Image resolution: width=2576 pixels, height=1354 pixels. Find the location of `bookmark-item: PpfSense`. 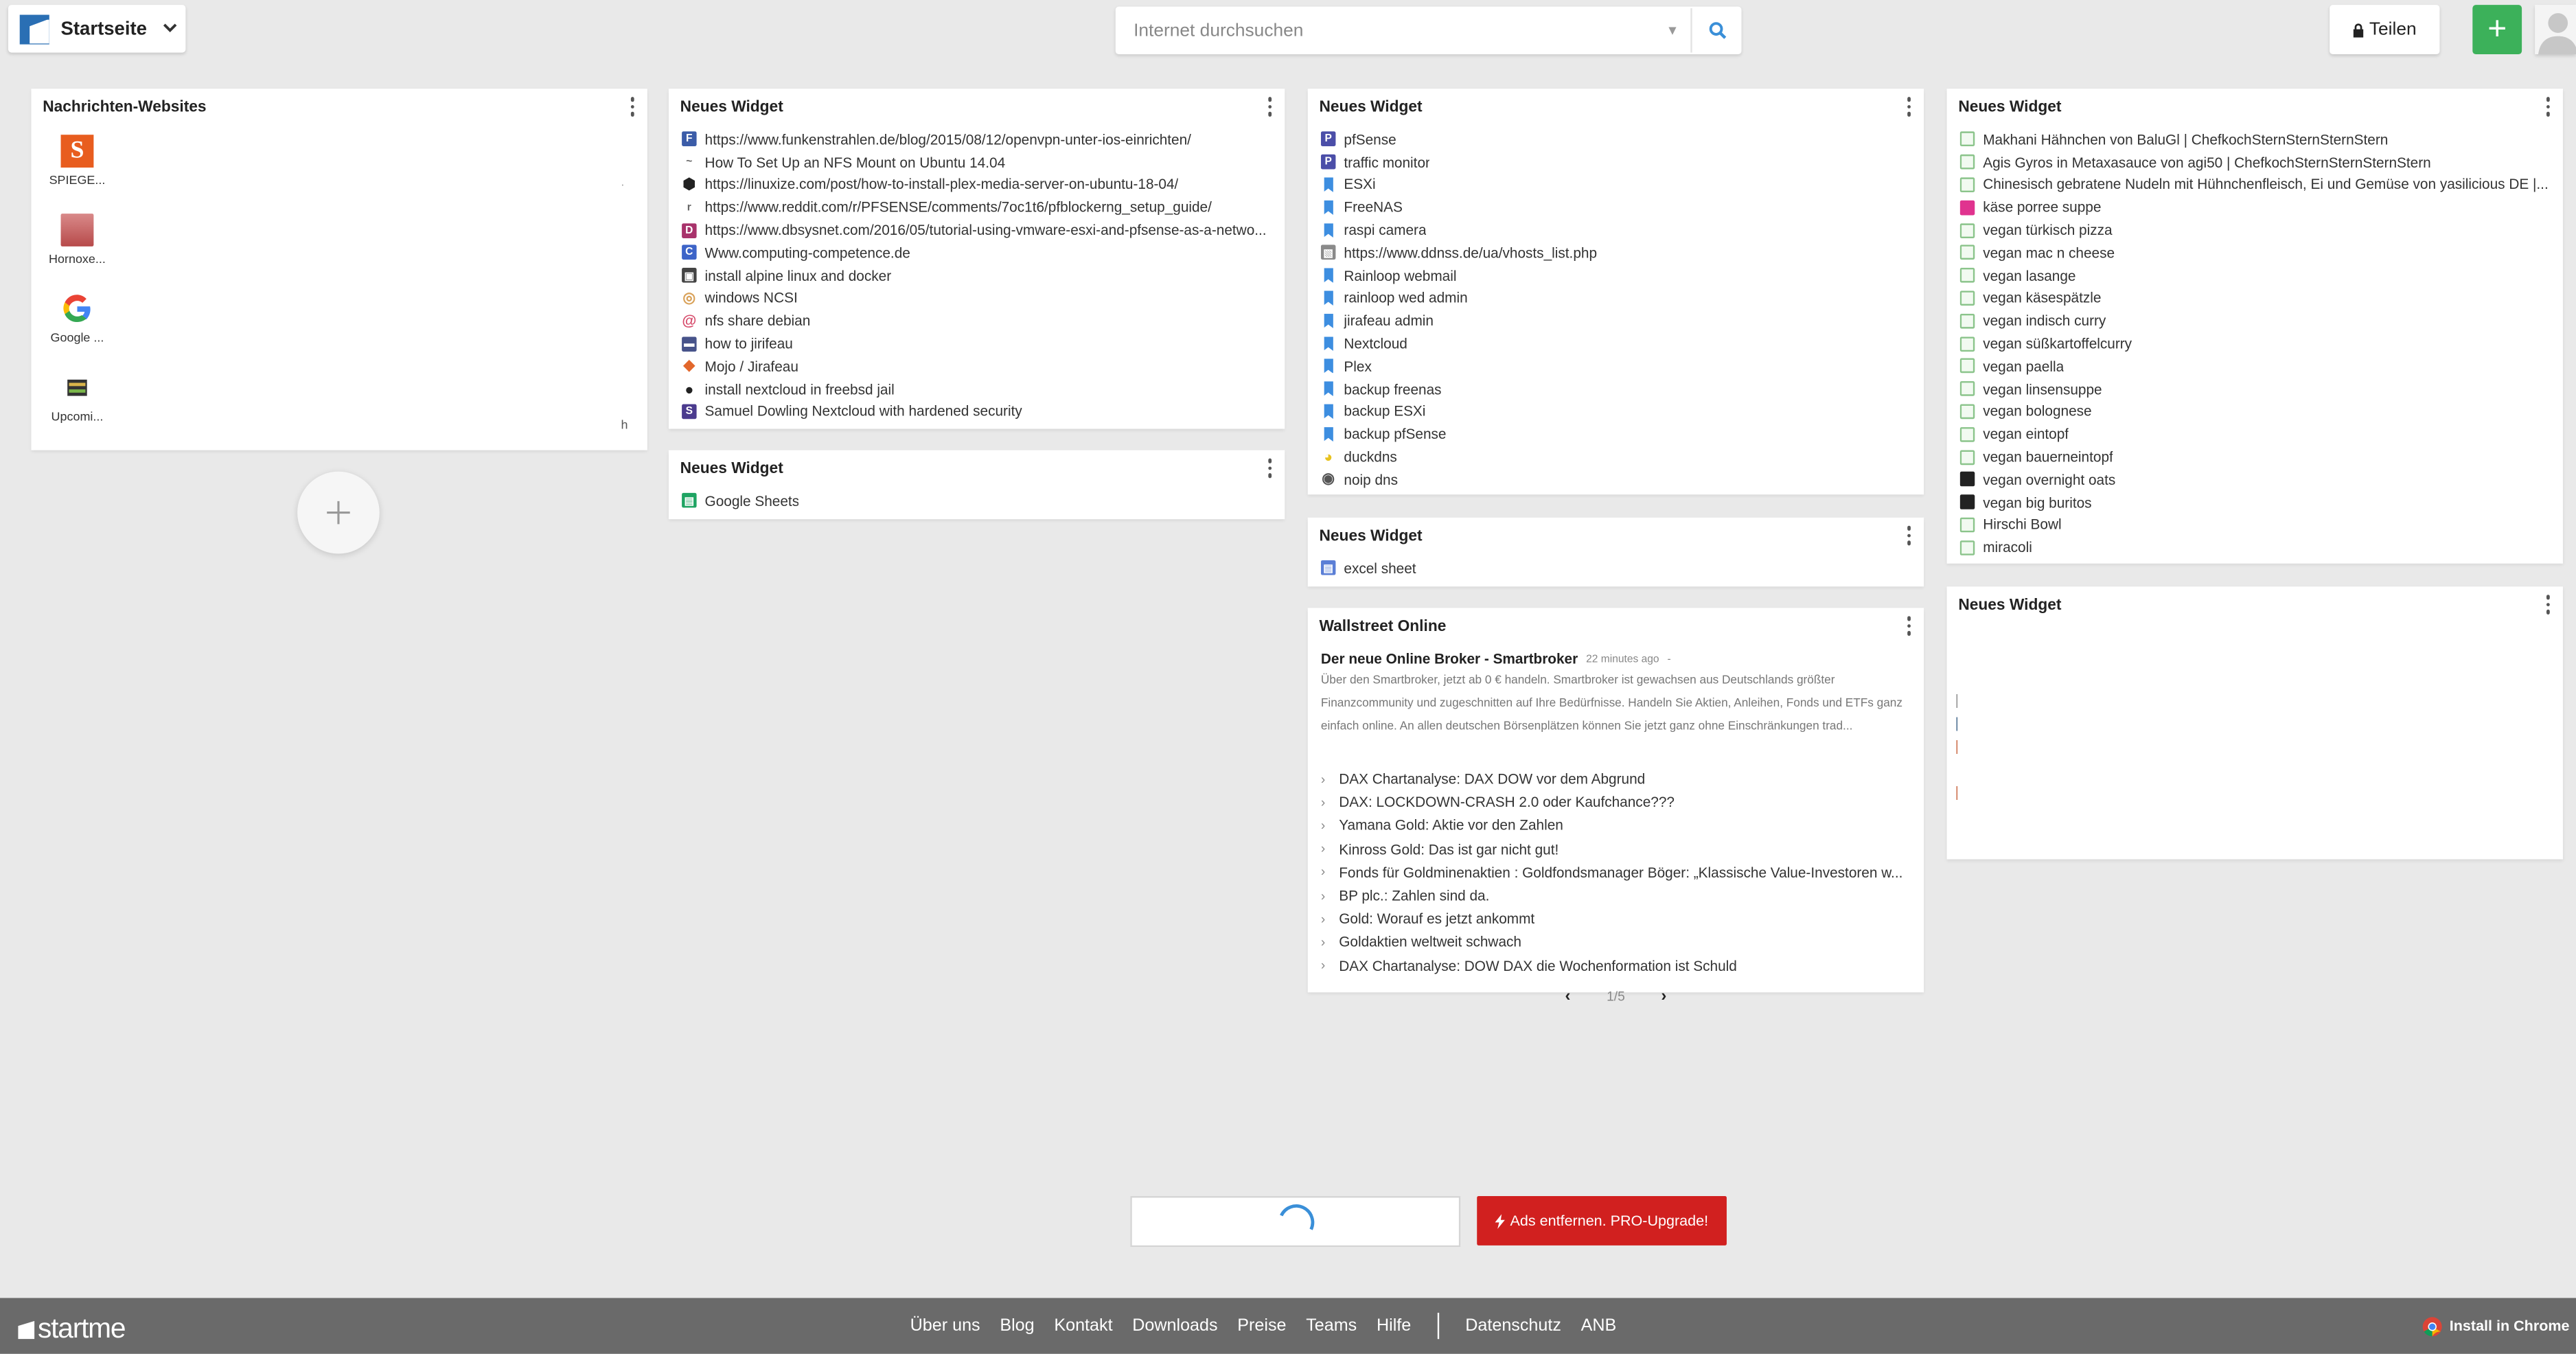

bookmark-item: PpfSense is located at coordinates (1616, 139).